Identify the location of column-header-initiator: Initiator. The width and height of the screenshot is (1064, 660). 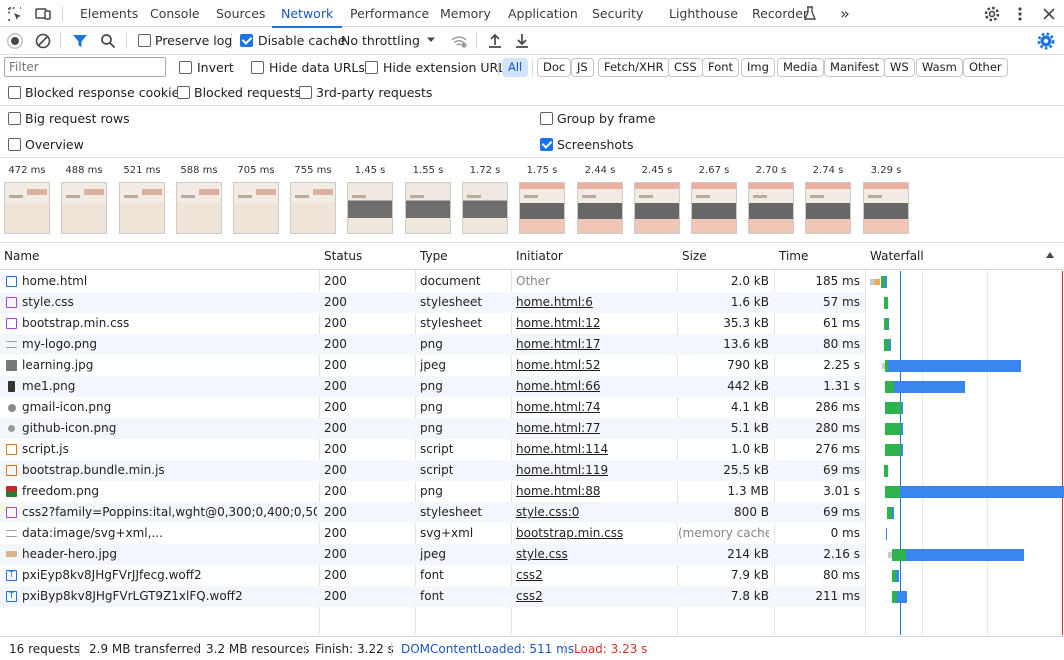
(537, 256).